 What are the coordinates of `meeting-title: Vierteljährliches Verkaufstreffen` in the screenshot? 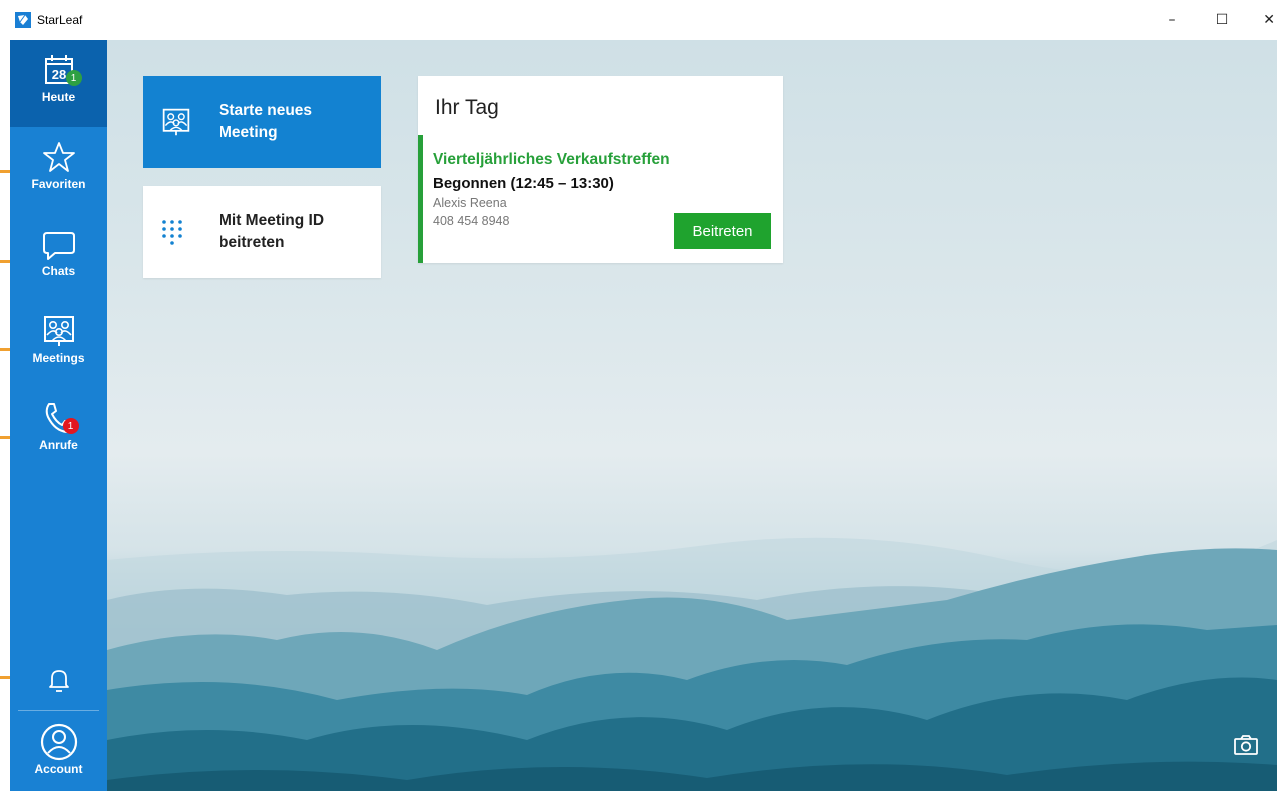 It's located at (551, 159).